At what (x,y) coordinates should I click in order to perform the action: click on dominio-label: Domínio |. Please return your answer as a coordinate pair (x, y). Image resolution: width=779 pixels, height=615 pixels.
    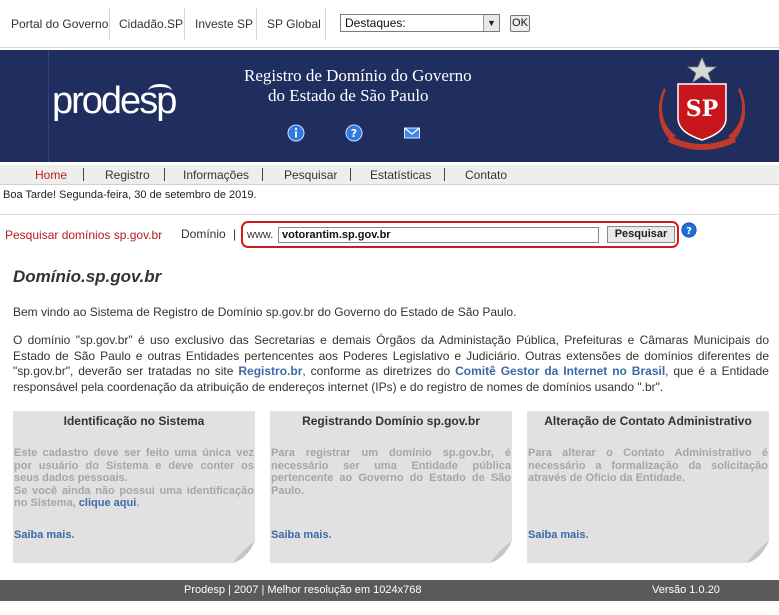
    Looking at the image, I should click on (208, 234).